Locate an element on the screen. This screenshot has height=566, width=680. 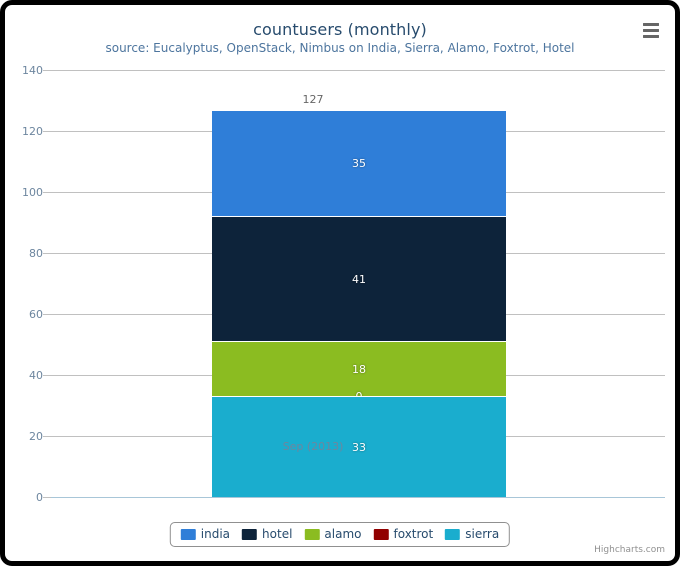
legend-item-sierra: sierra is located at coordinates (472, 534).